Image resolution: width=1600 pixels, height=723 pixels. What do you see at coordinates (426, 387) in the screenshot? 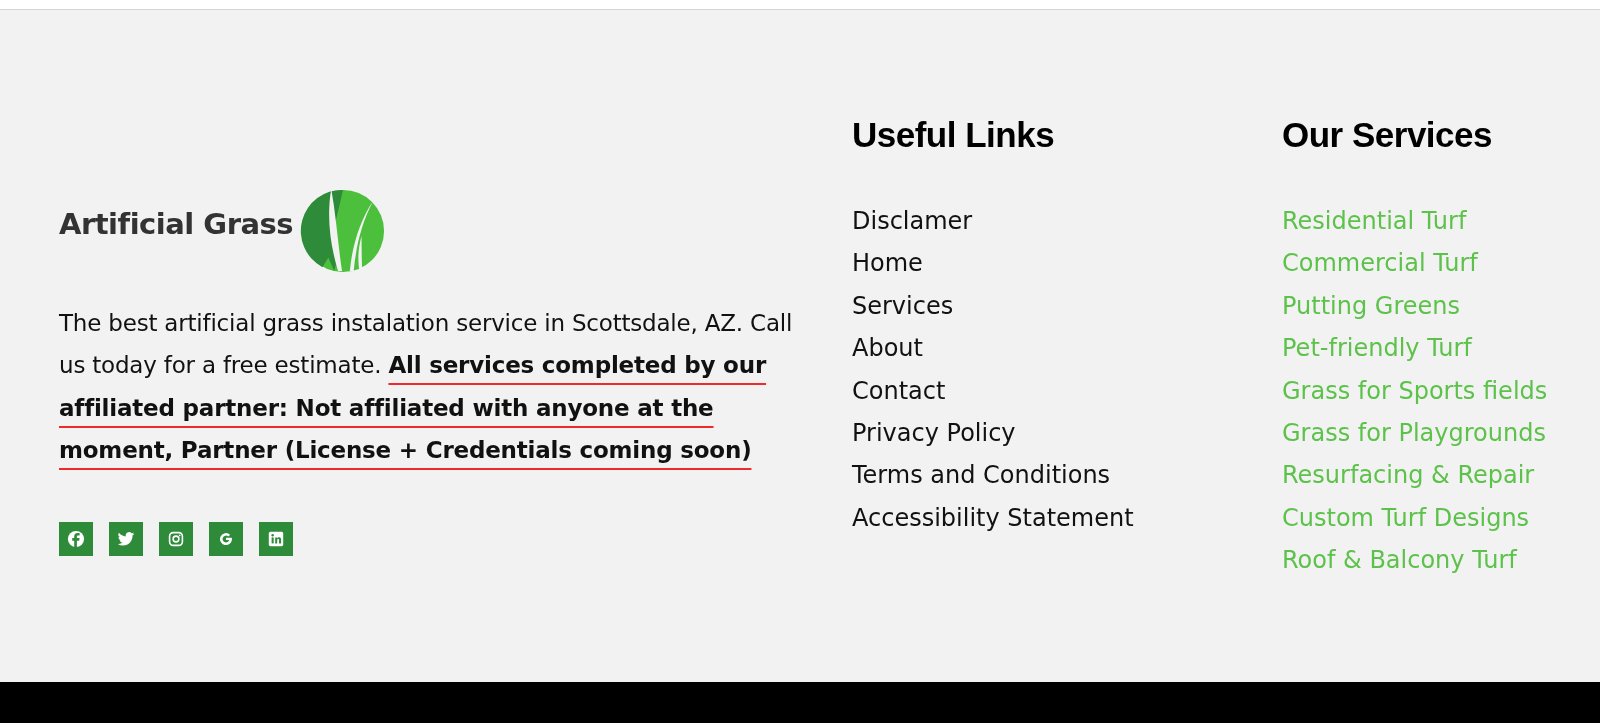
I see `description-text: The best artificial grass instalation service in Scottsdale, AZ. Call us today for a free estimate. All services completed by our affiliated partner: Not affiliated with anyone at the moment, Partner (License + Credentials coming soon)` at bounding box center [426, 387].